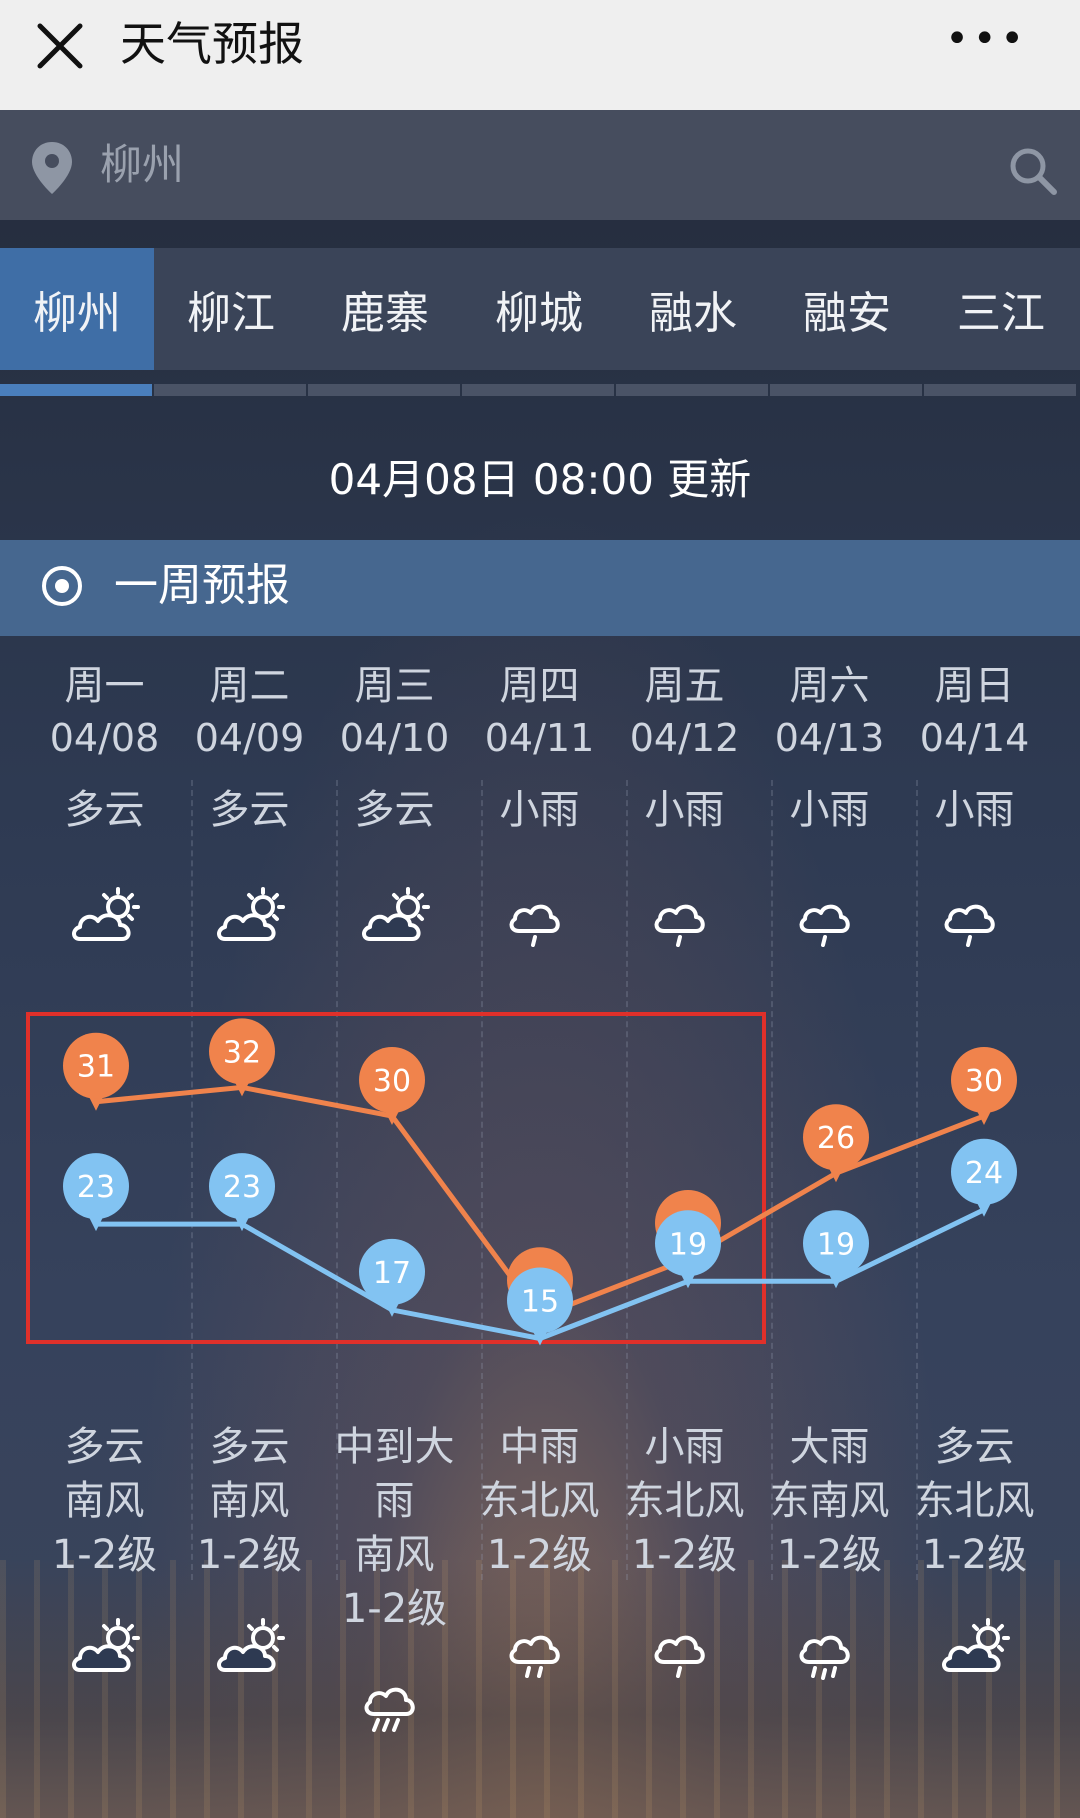  Describe the element at coordinates (212, 44) in the screenshot. I see `page-title: 天气预报` at that location.